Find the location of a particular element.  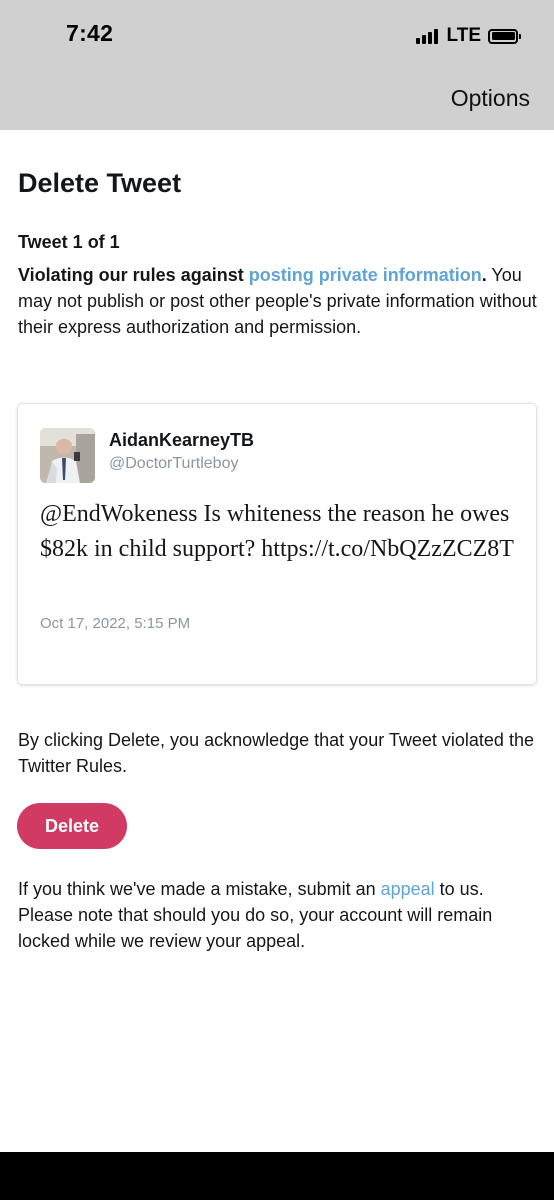

tweet-author-handle: @DoctorTurtleboy is located at coordinates (173, 464).